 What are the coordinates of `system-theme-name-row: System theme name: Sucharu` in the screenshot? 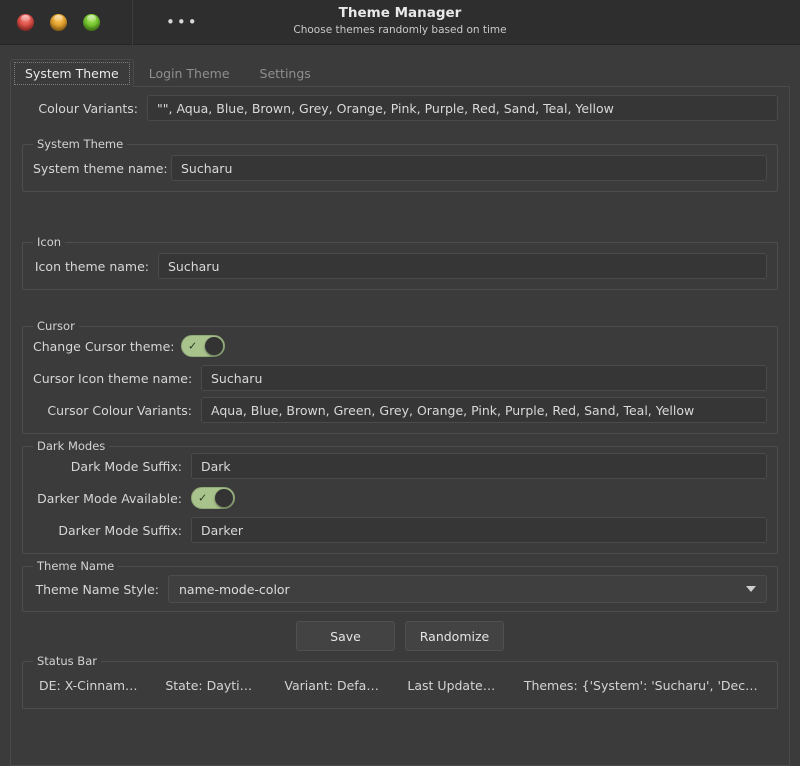 It's located at (400, 168).